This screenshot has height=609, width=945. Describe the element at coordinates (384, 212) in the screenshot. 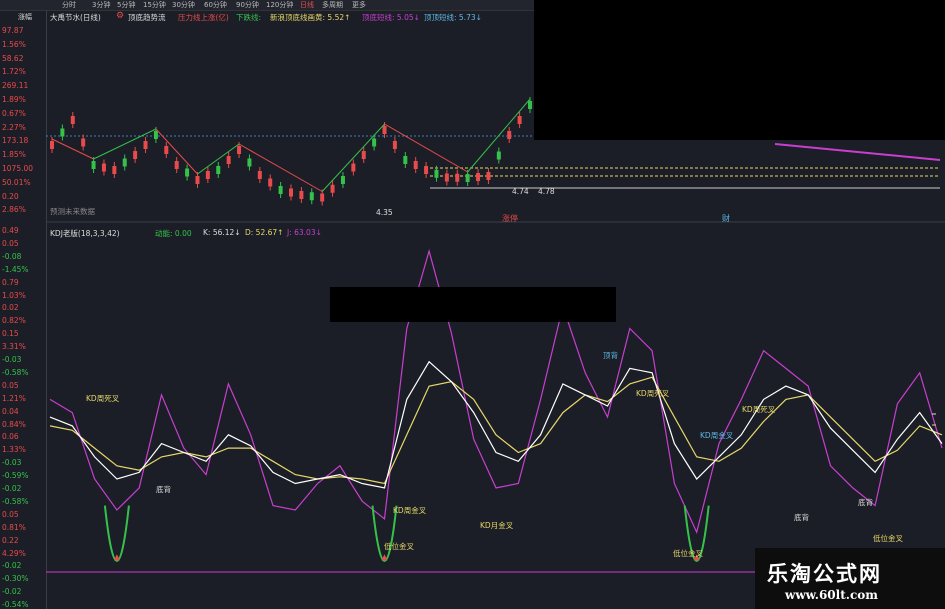

I see `price-annotation-0: 4.35` at that location.